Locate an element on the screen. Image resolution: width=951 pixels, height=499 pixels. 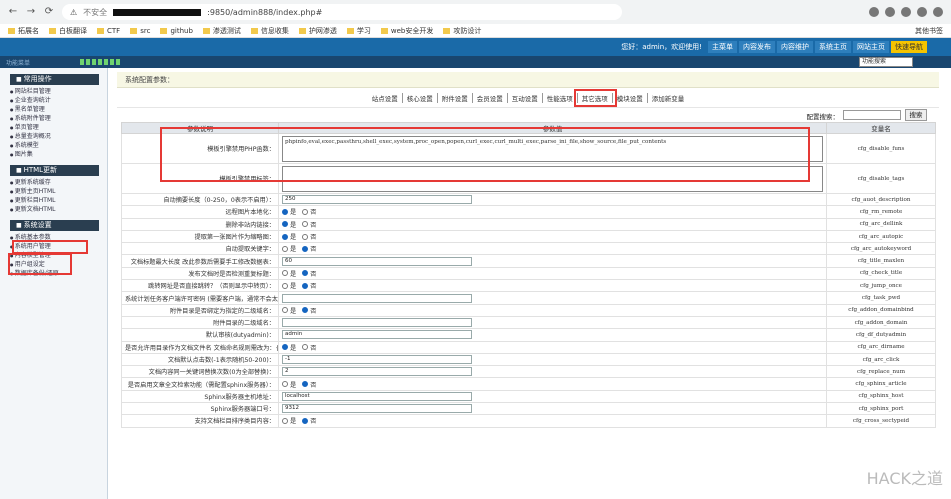
config-input: localhost is located at coordinates (377, 396).